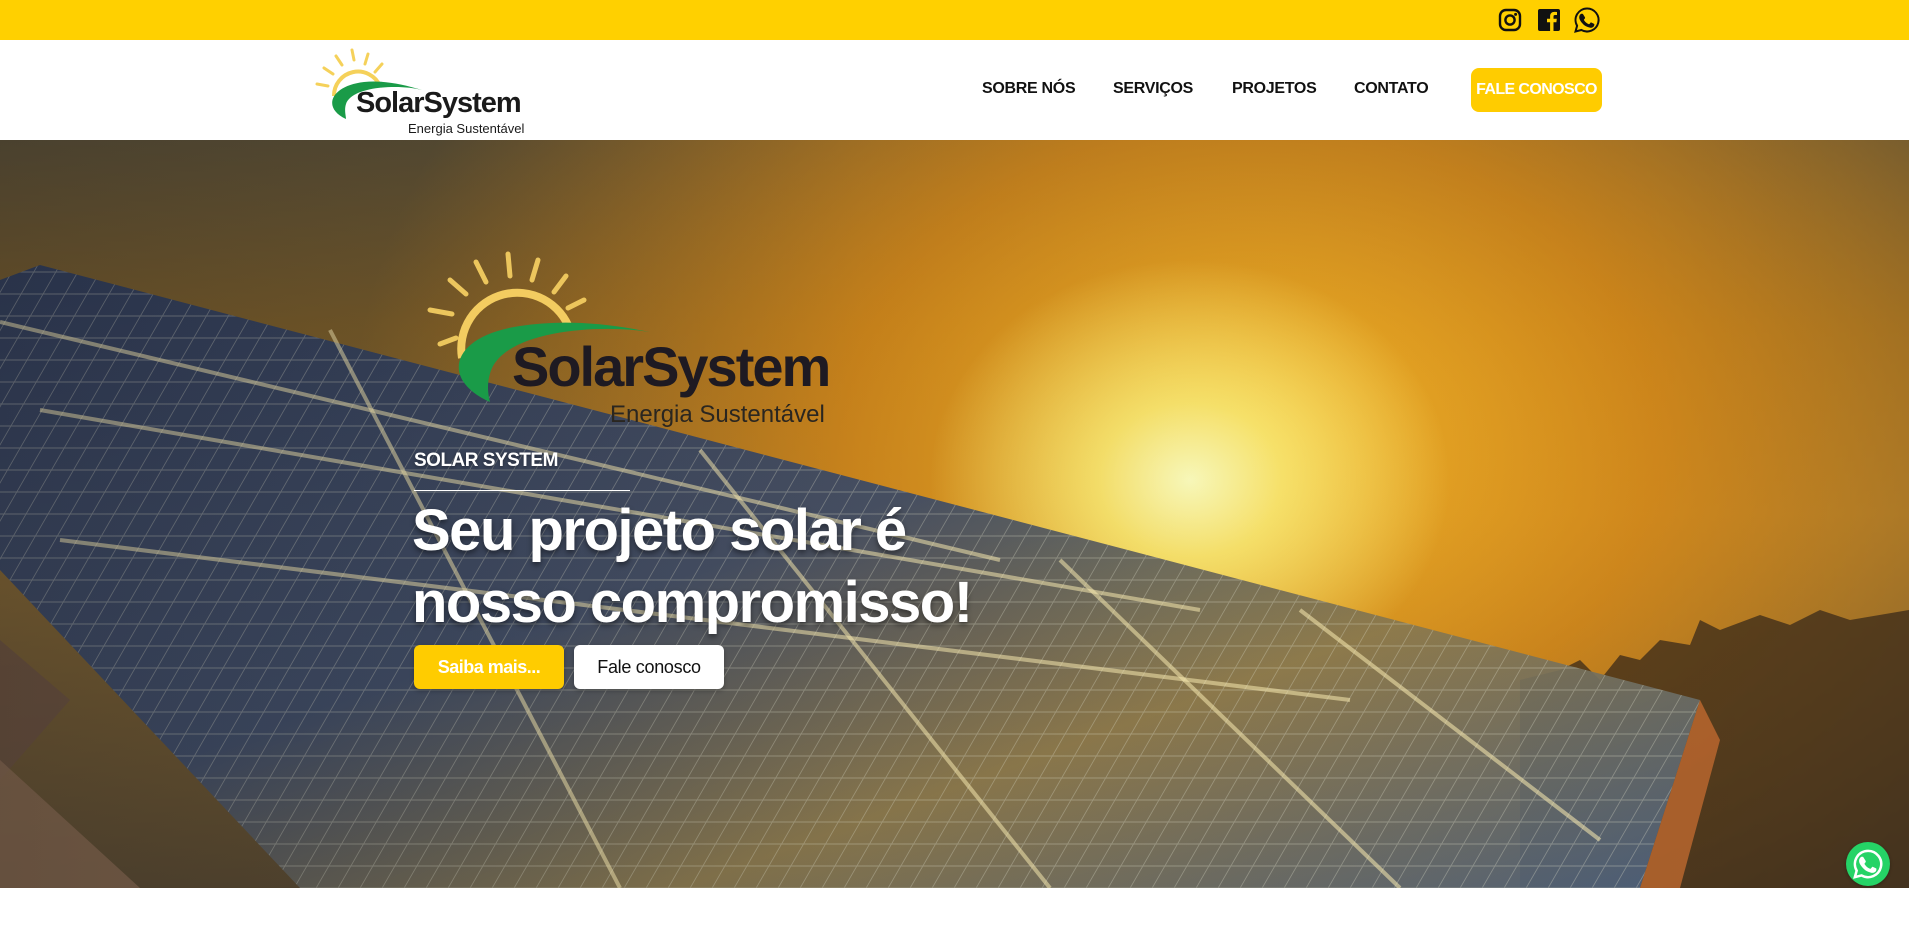  Describe the element at coordinates (1549, 20) in the screenshot. I see `facebook-icon` at that location.